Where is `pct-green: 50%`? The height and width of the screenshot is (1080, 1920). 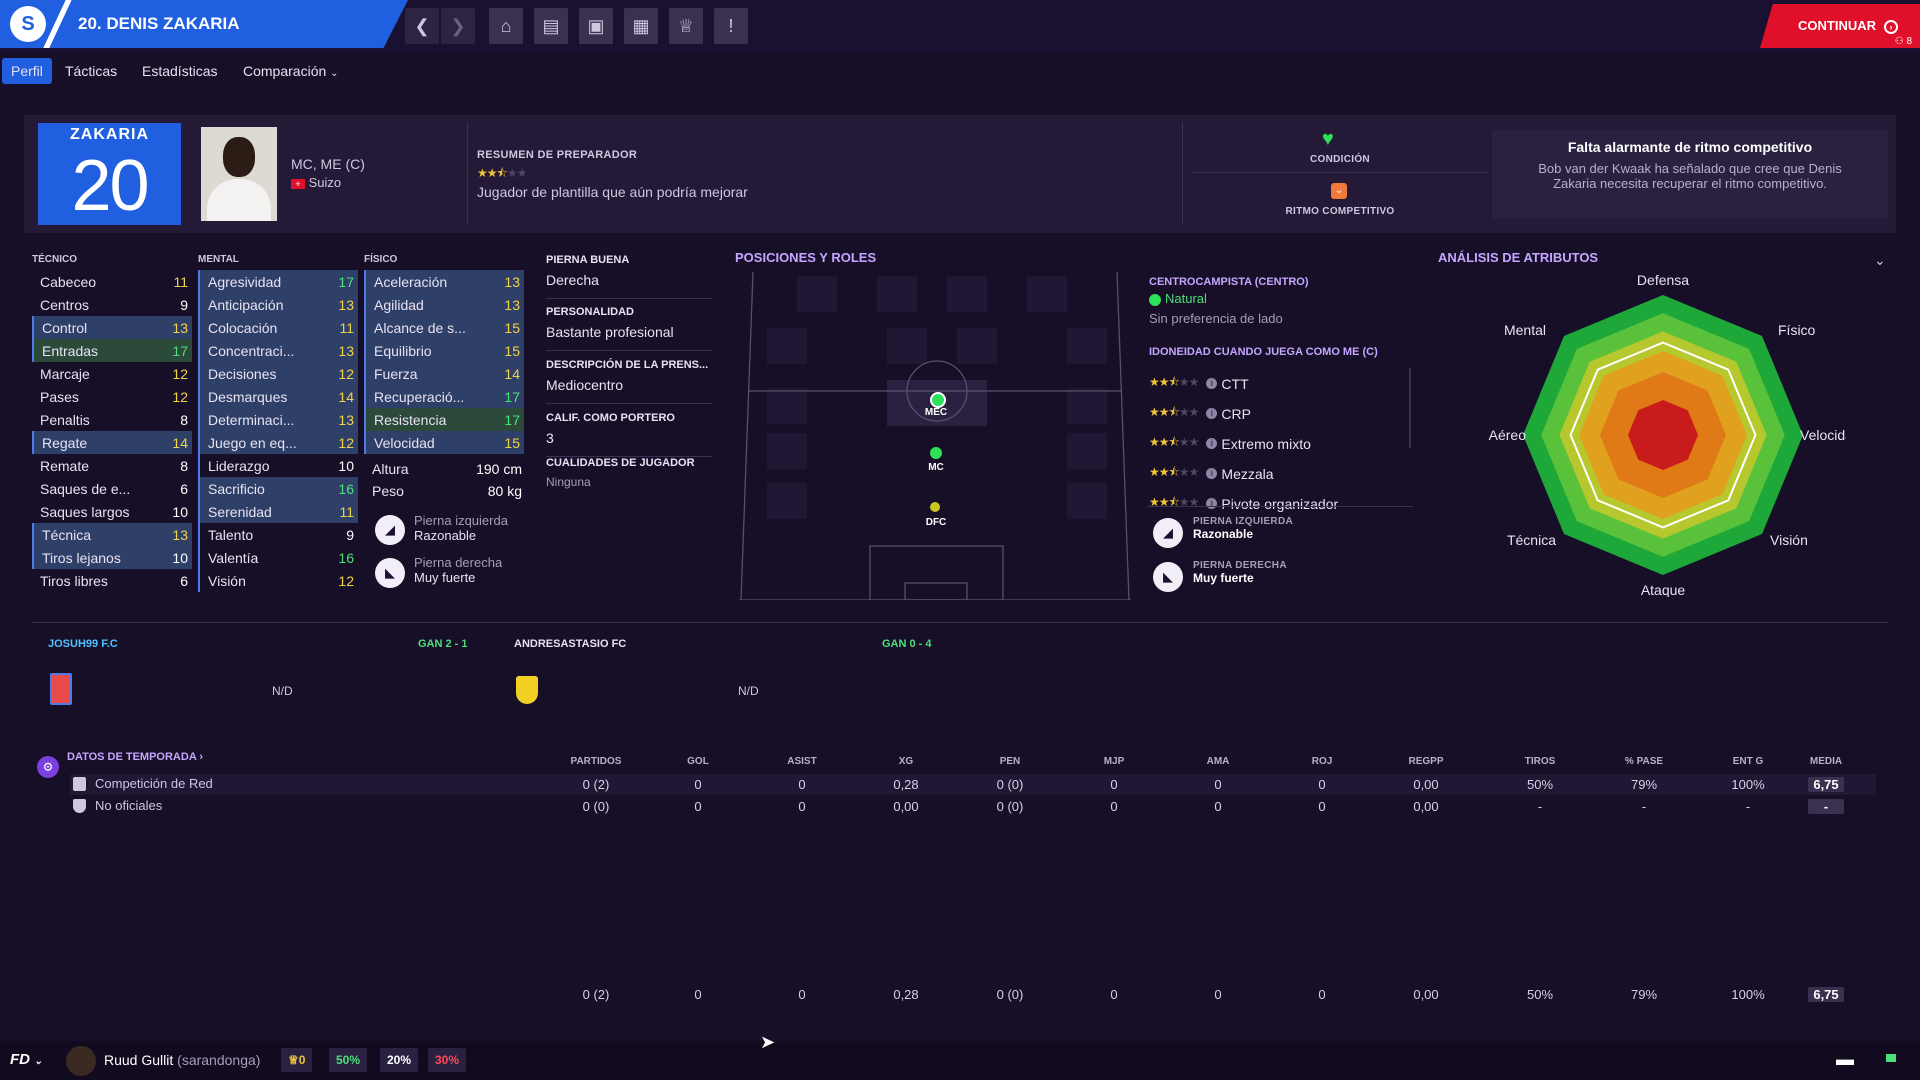 pct-green: 50% is located at coordinates (348, 1060).